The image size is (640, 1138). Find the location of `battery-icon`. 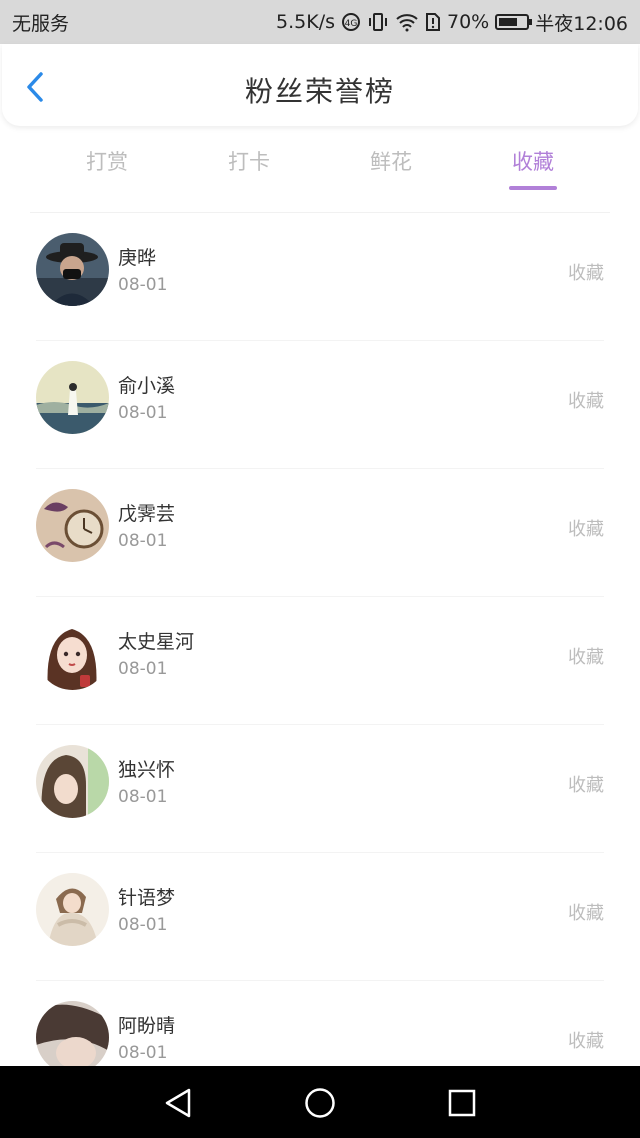

battery-icon is located at coordinates (514, 22).